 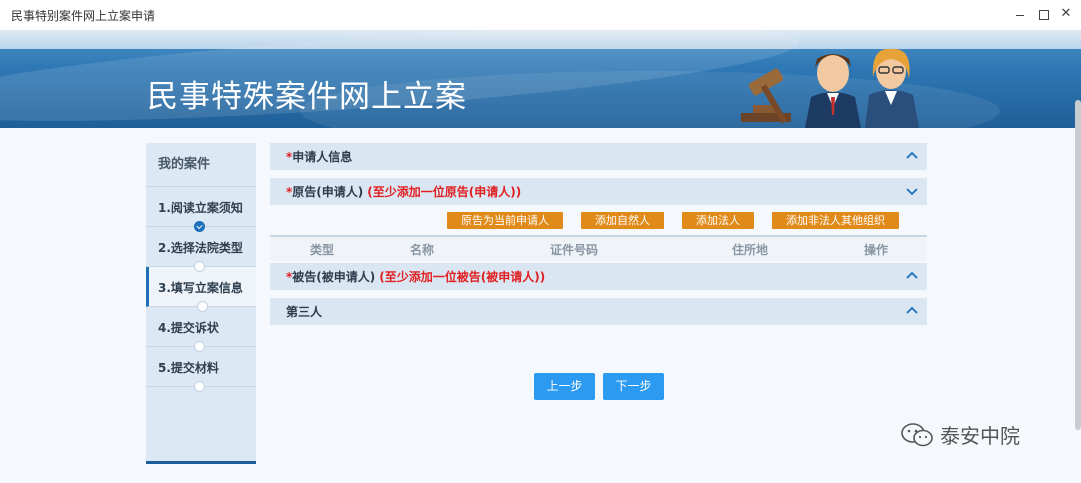 I want to click on section-title: 第三人, so click(x=304, y=312).